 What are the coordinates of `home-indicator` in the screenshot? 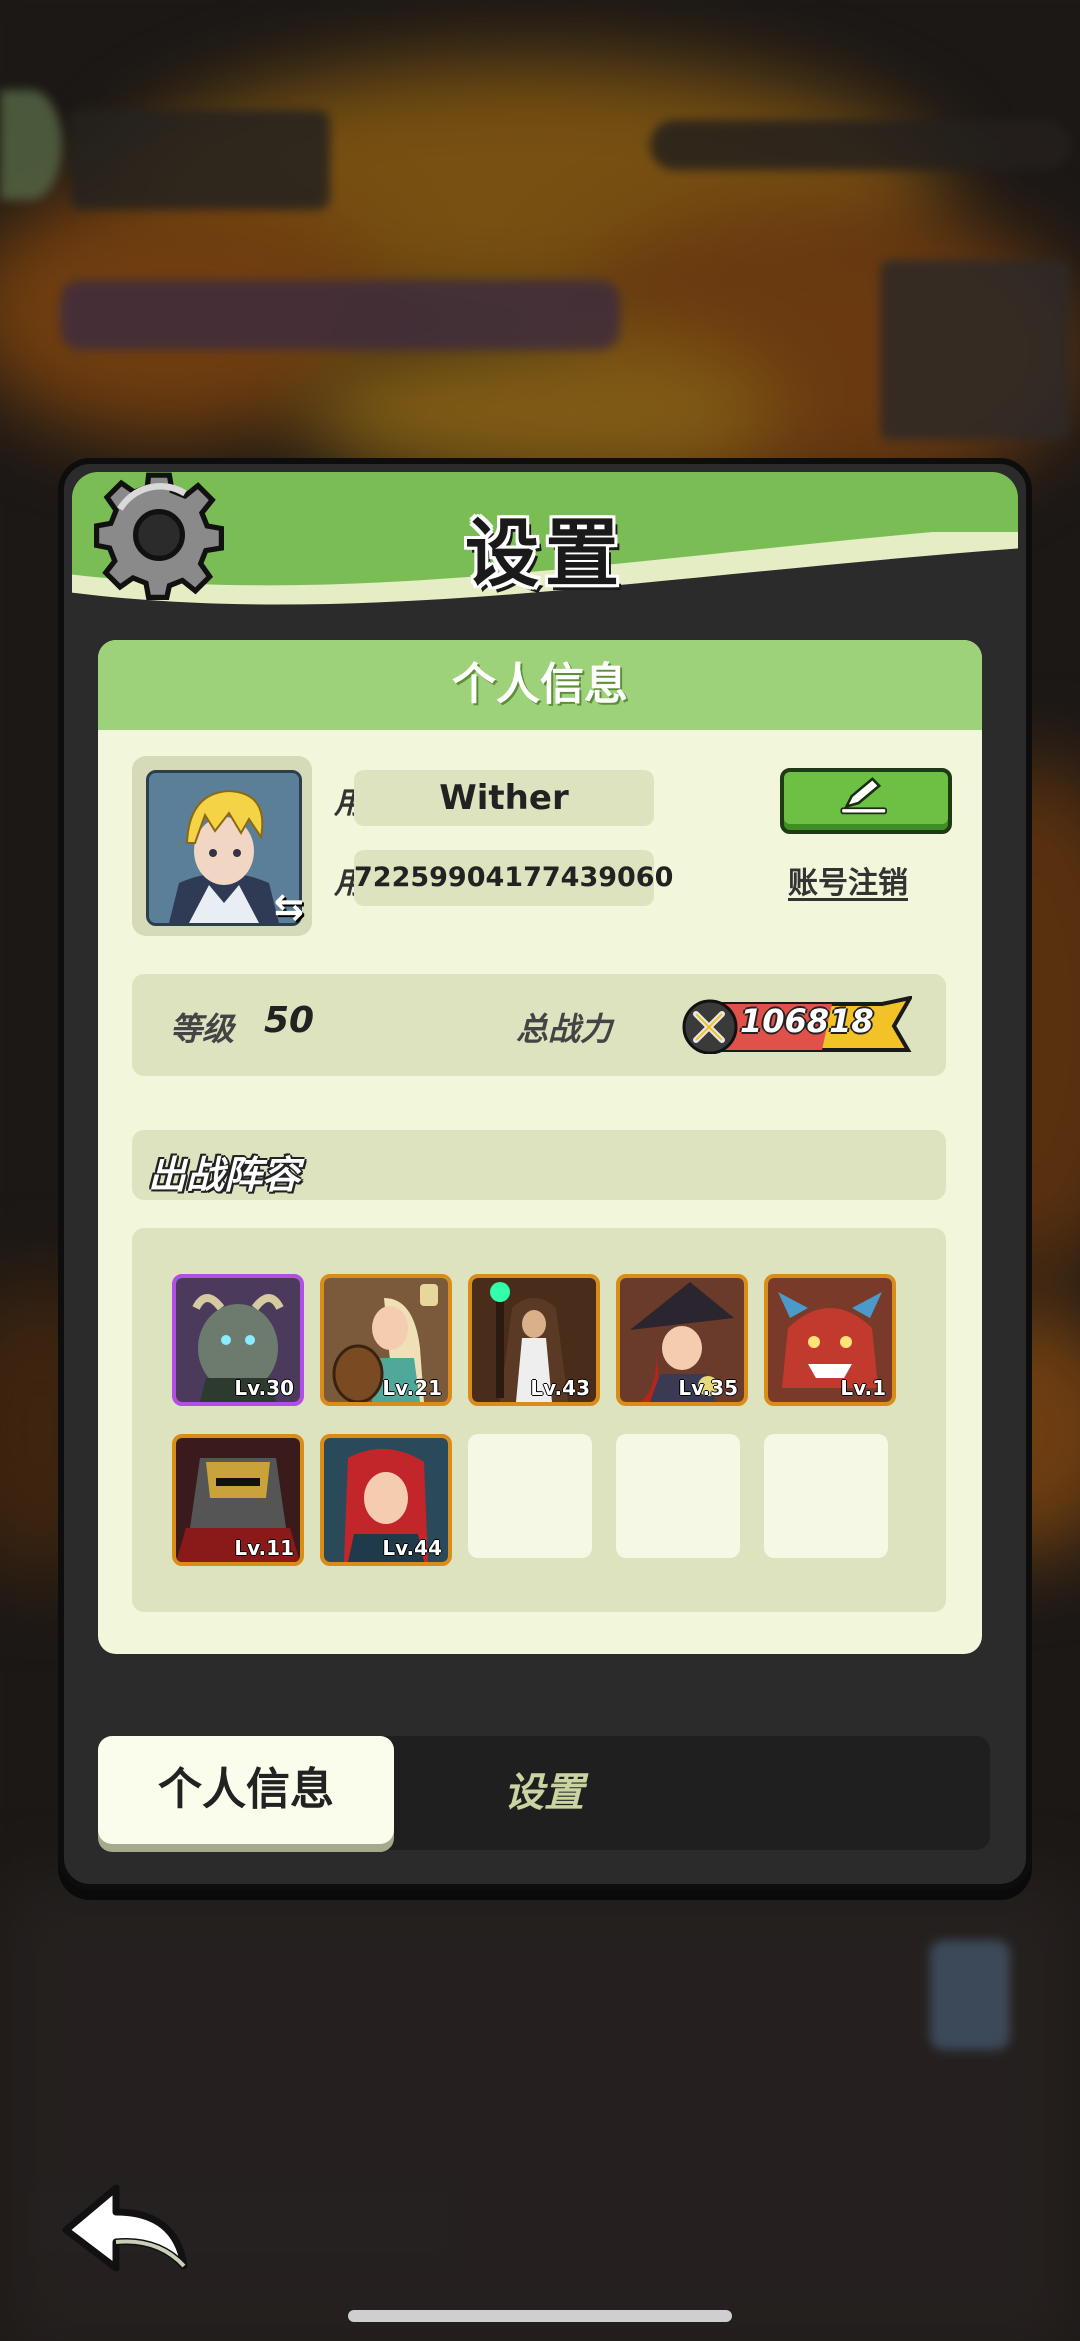 It's located at (540, 2316).